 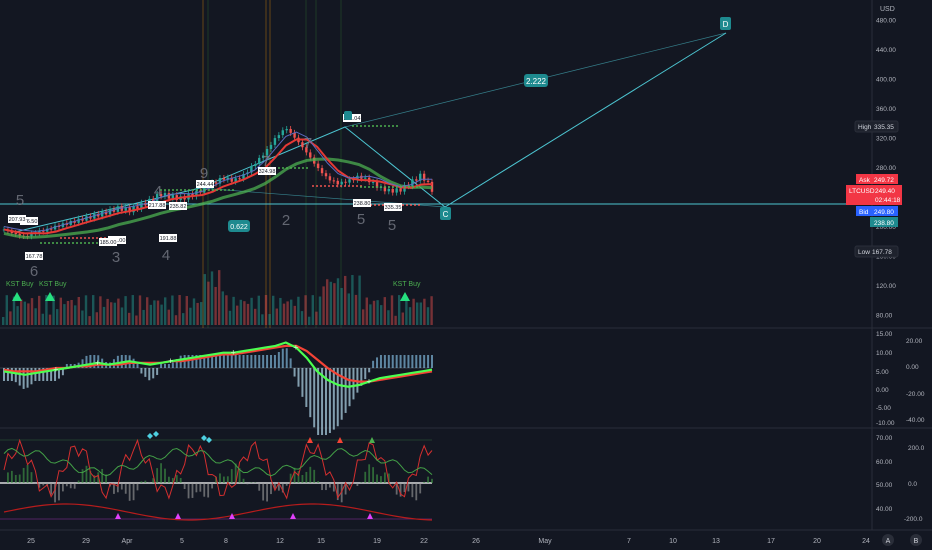 What do you see at coordinates (321, 541) in the screenshot?
I see `time-tick-label: 15` at bounding box center [321, 541].